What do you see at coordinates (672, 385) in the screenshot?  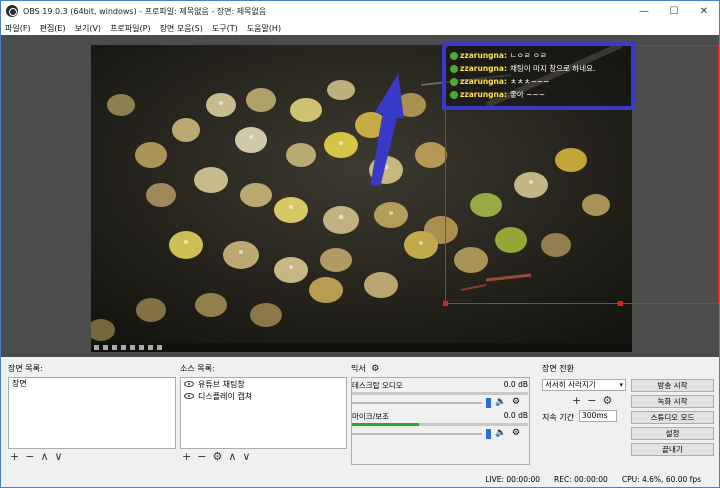 I see `start-streaming-button: 방송 시작` at bounding box center [672, 385].